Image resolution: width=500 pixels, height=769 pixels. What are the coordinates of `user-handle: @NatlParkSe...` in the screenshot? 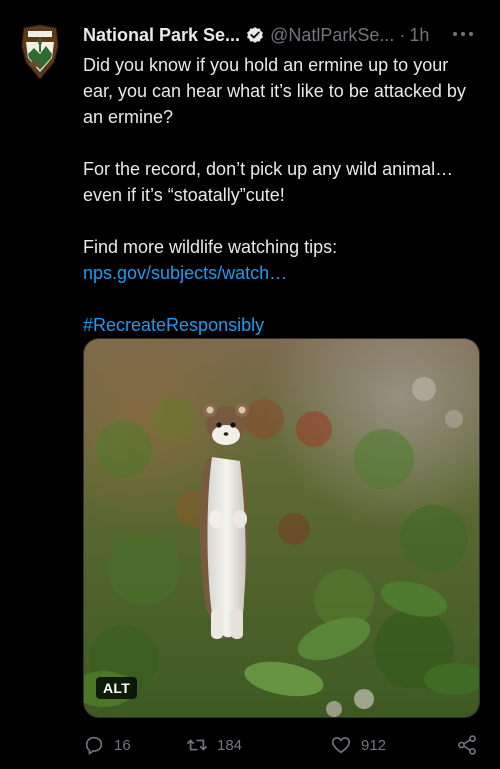 It's located at (332, 35).